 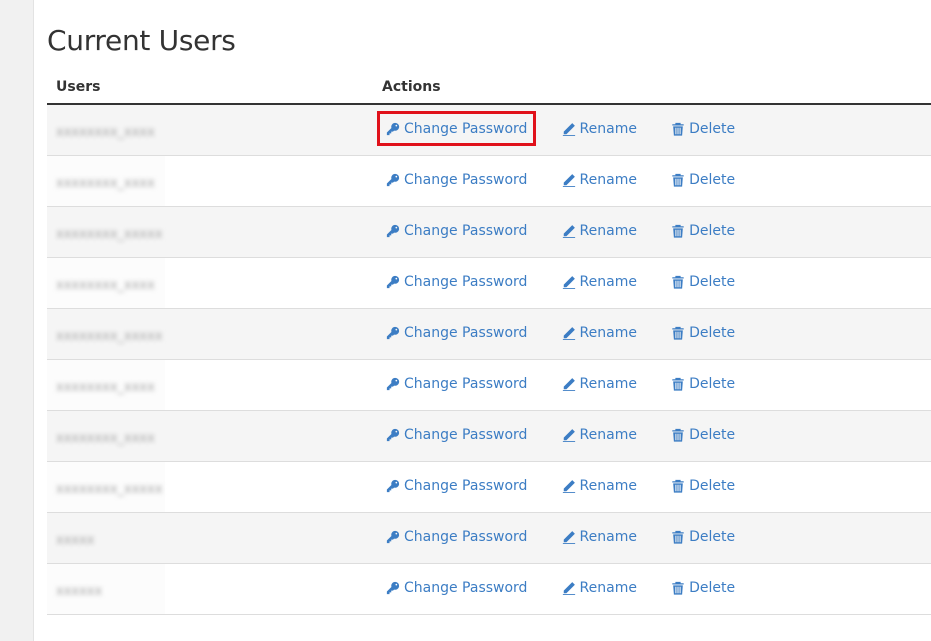 I want to click on column-header-users: Users, so click(x=210, y=87).